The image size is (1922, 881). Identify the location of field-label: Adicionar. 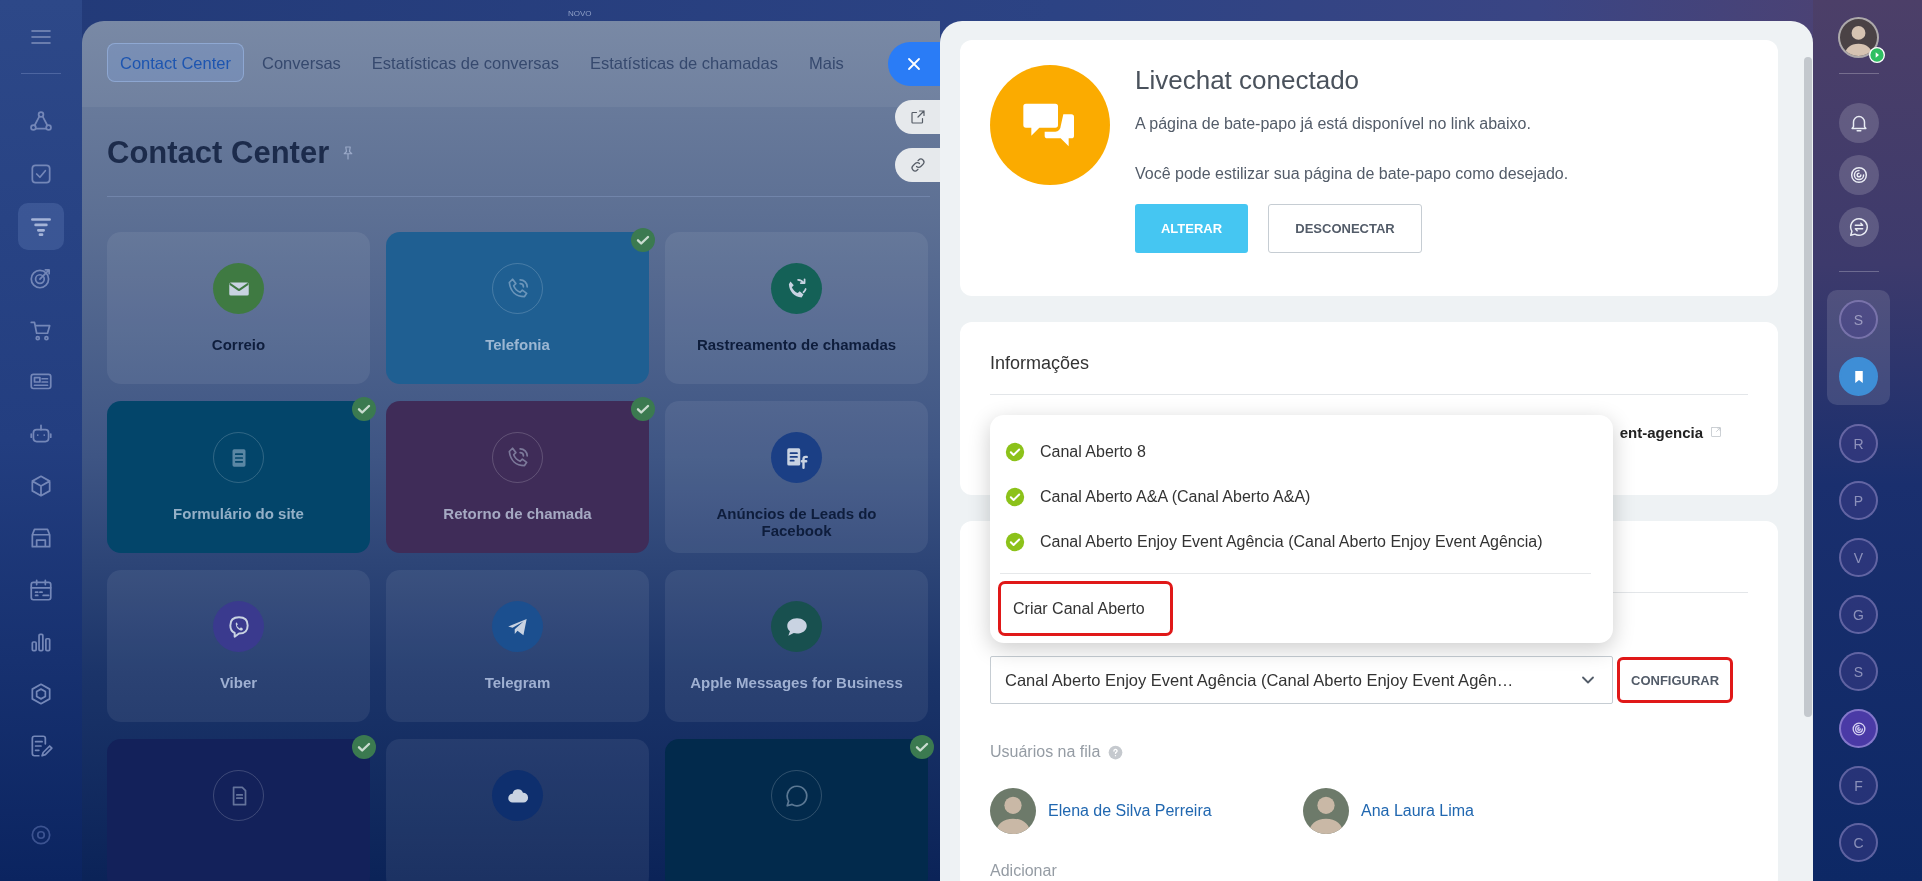
(1024, 871).